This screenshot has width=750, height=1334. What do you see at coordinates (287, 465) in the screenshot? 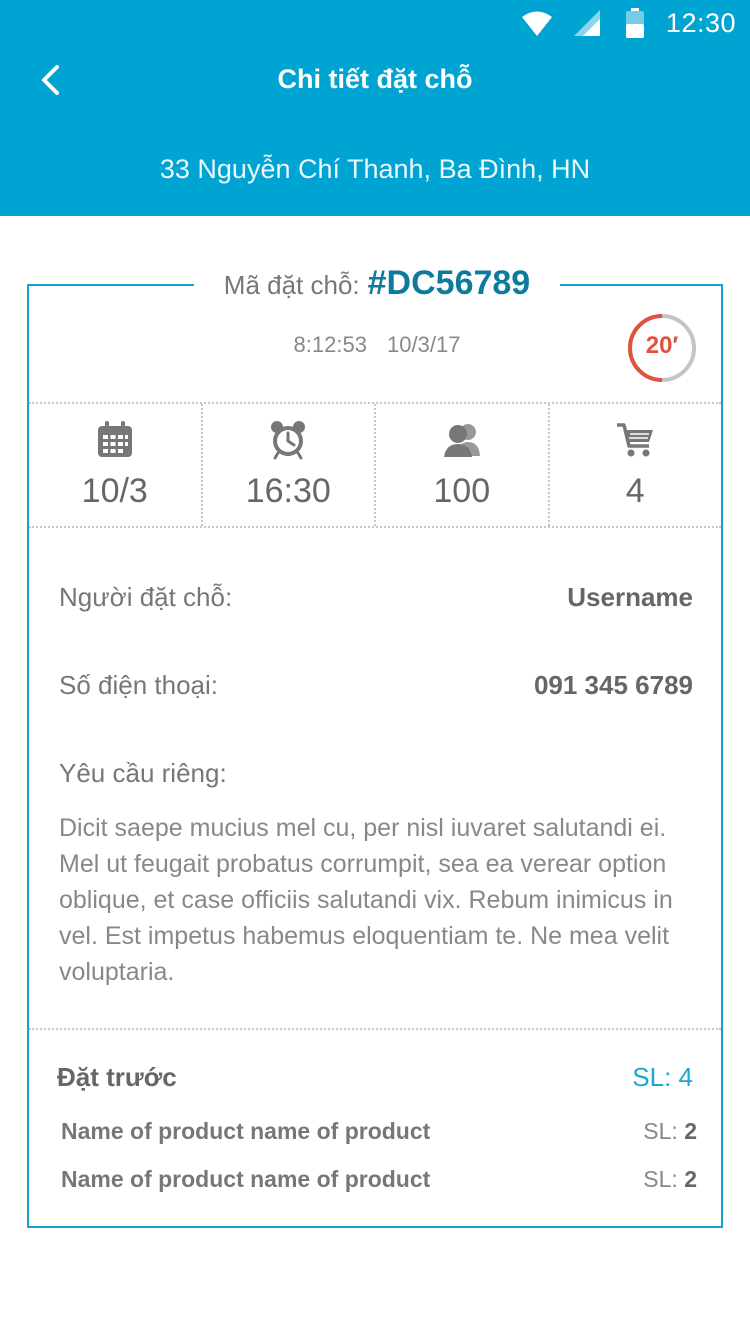
I see `stat-time: 16:30` at bounding box center [287, 465].